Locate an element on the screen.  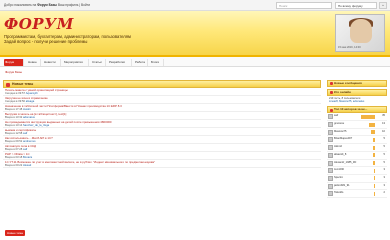
topic-author-link: Aquamyth is located at coordinates (32, 93).